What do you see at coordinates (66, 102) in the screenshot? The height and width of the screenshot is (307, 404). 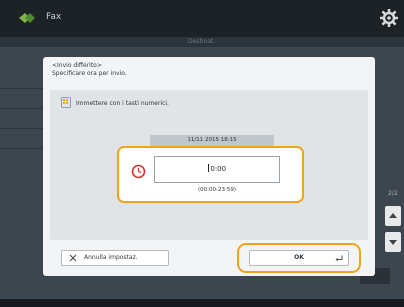 I see `keypad-icon` at bounding box center [66, 102].